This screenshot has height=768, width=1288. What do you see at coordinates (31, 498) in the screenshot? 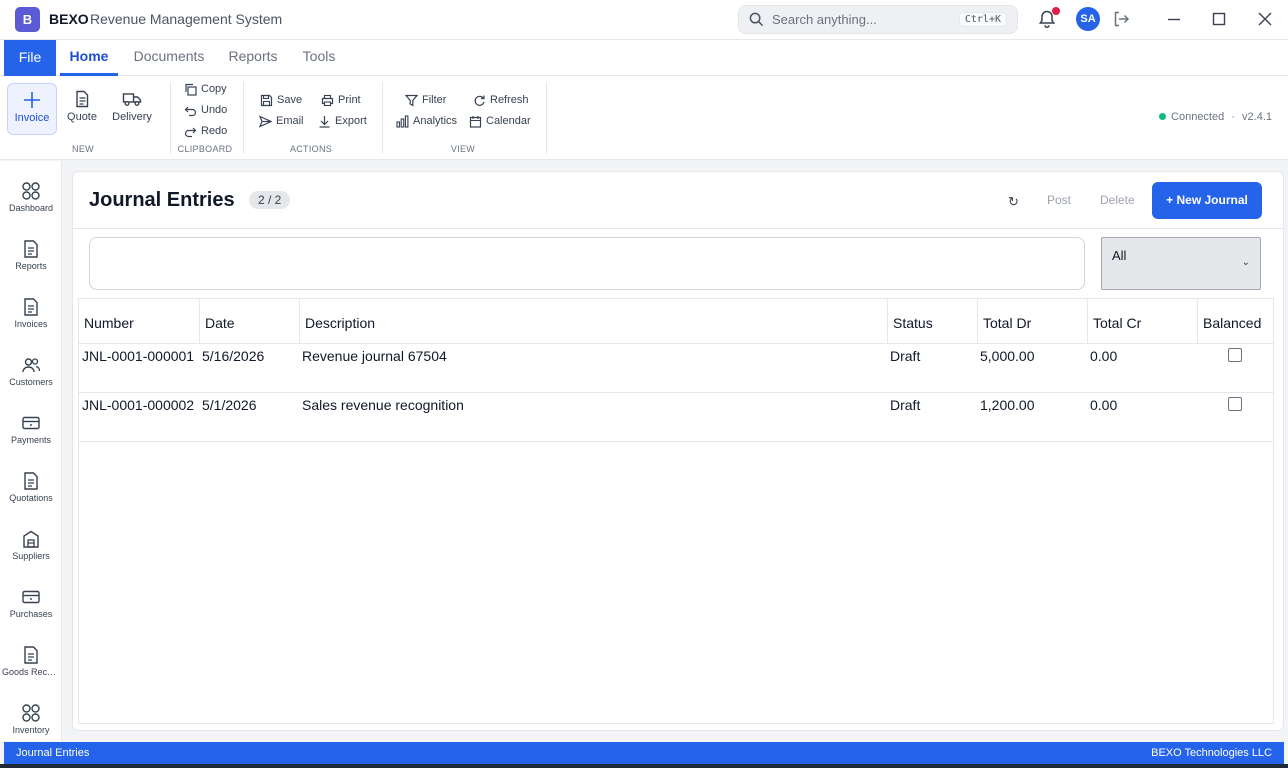
I see `sidebar-item-label: Quotations` at bounding box center [31, 498].